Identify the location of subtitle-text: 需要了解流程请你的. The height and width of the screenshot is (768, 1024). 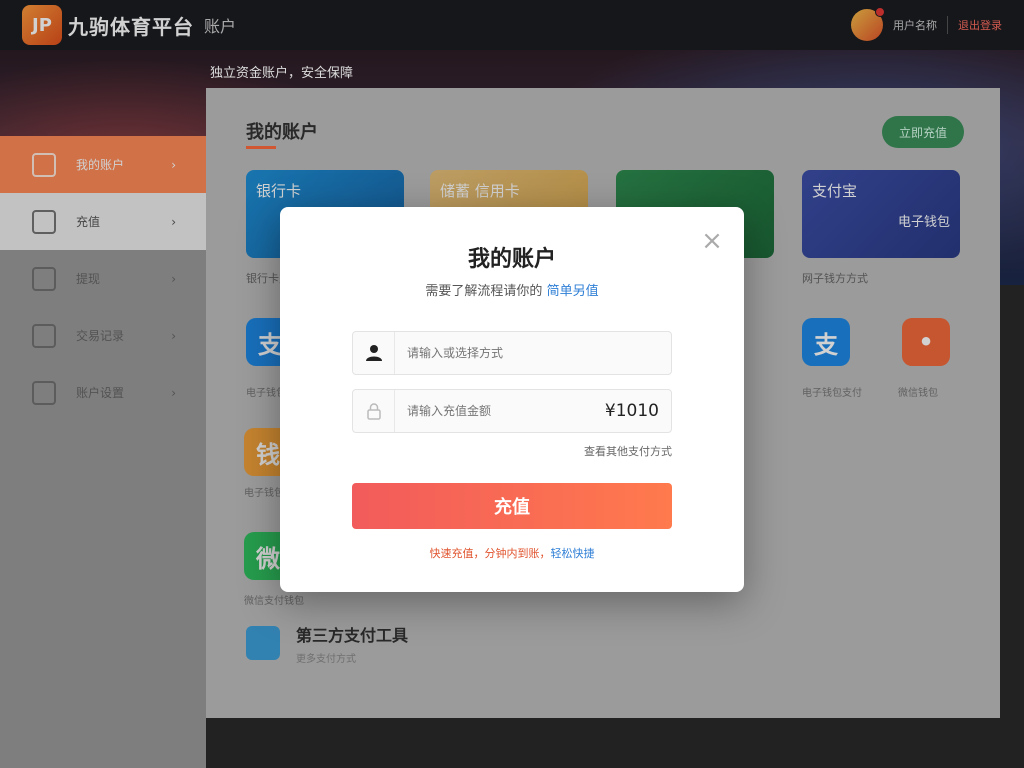
(486, 291).